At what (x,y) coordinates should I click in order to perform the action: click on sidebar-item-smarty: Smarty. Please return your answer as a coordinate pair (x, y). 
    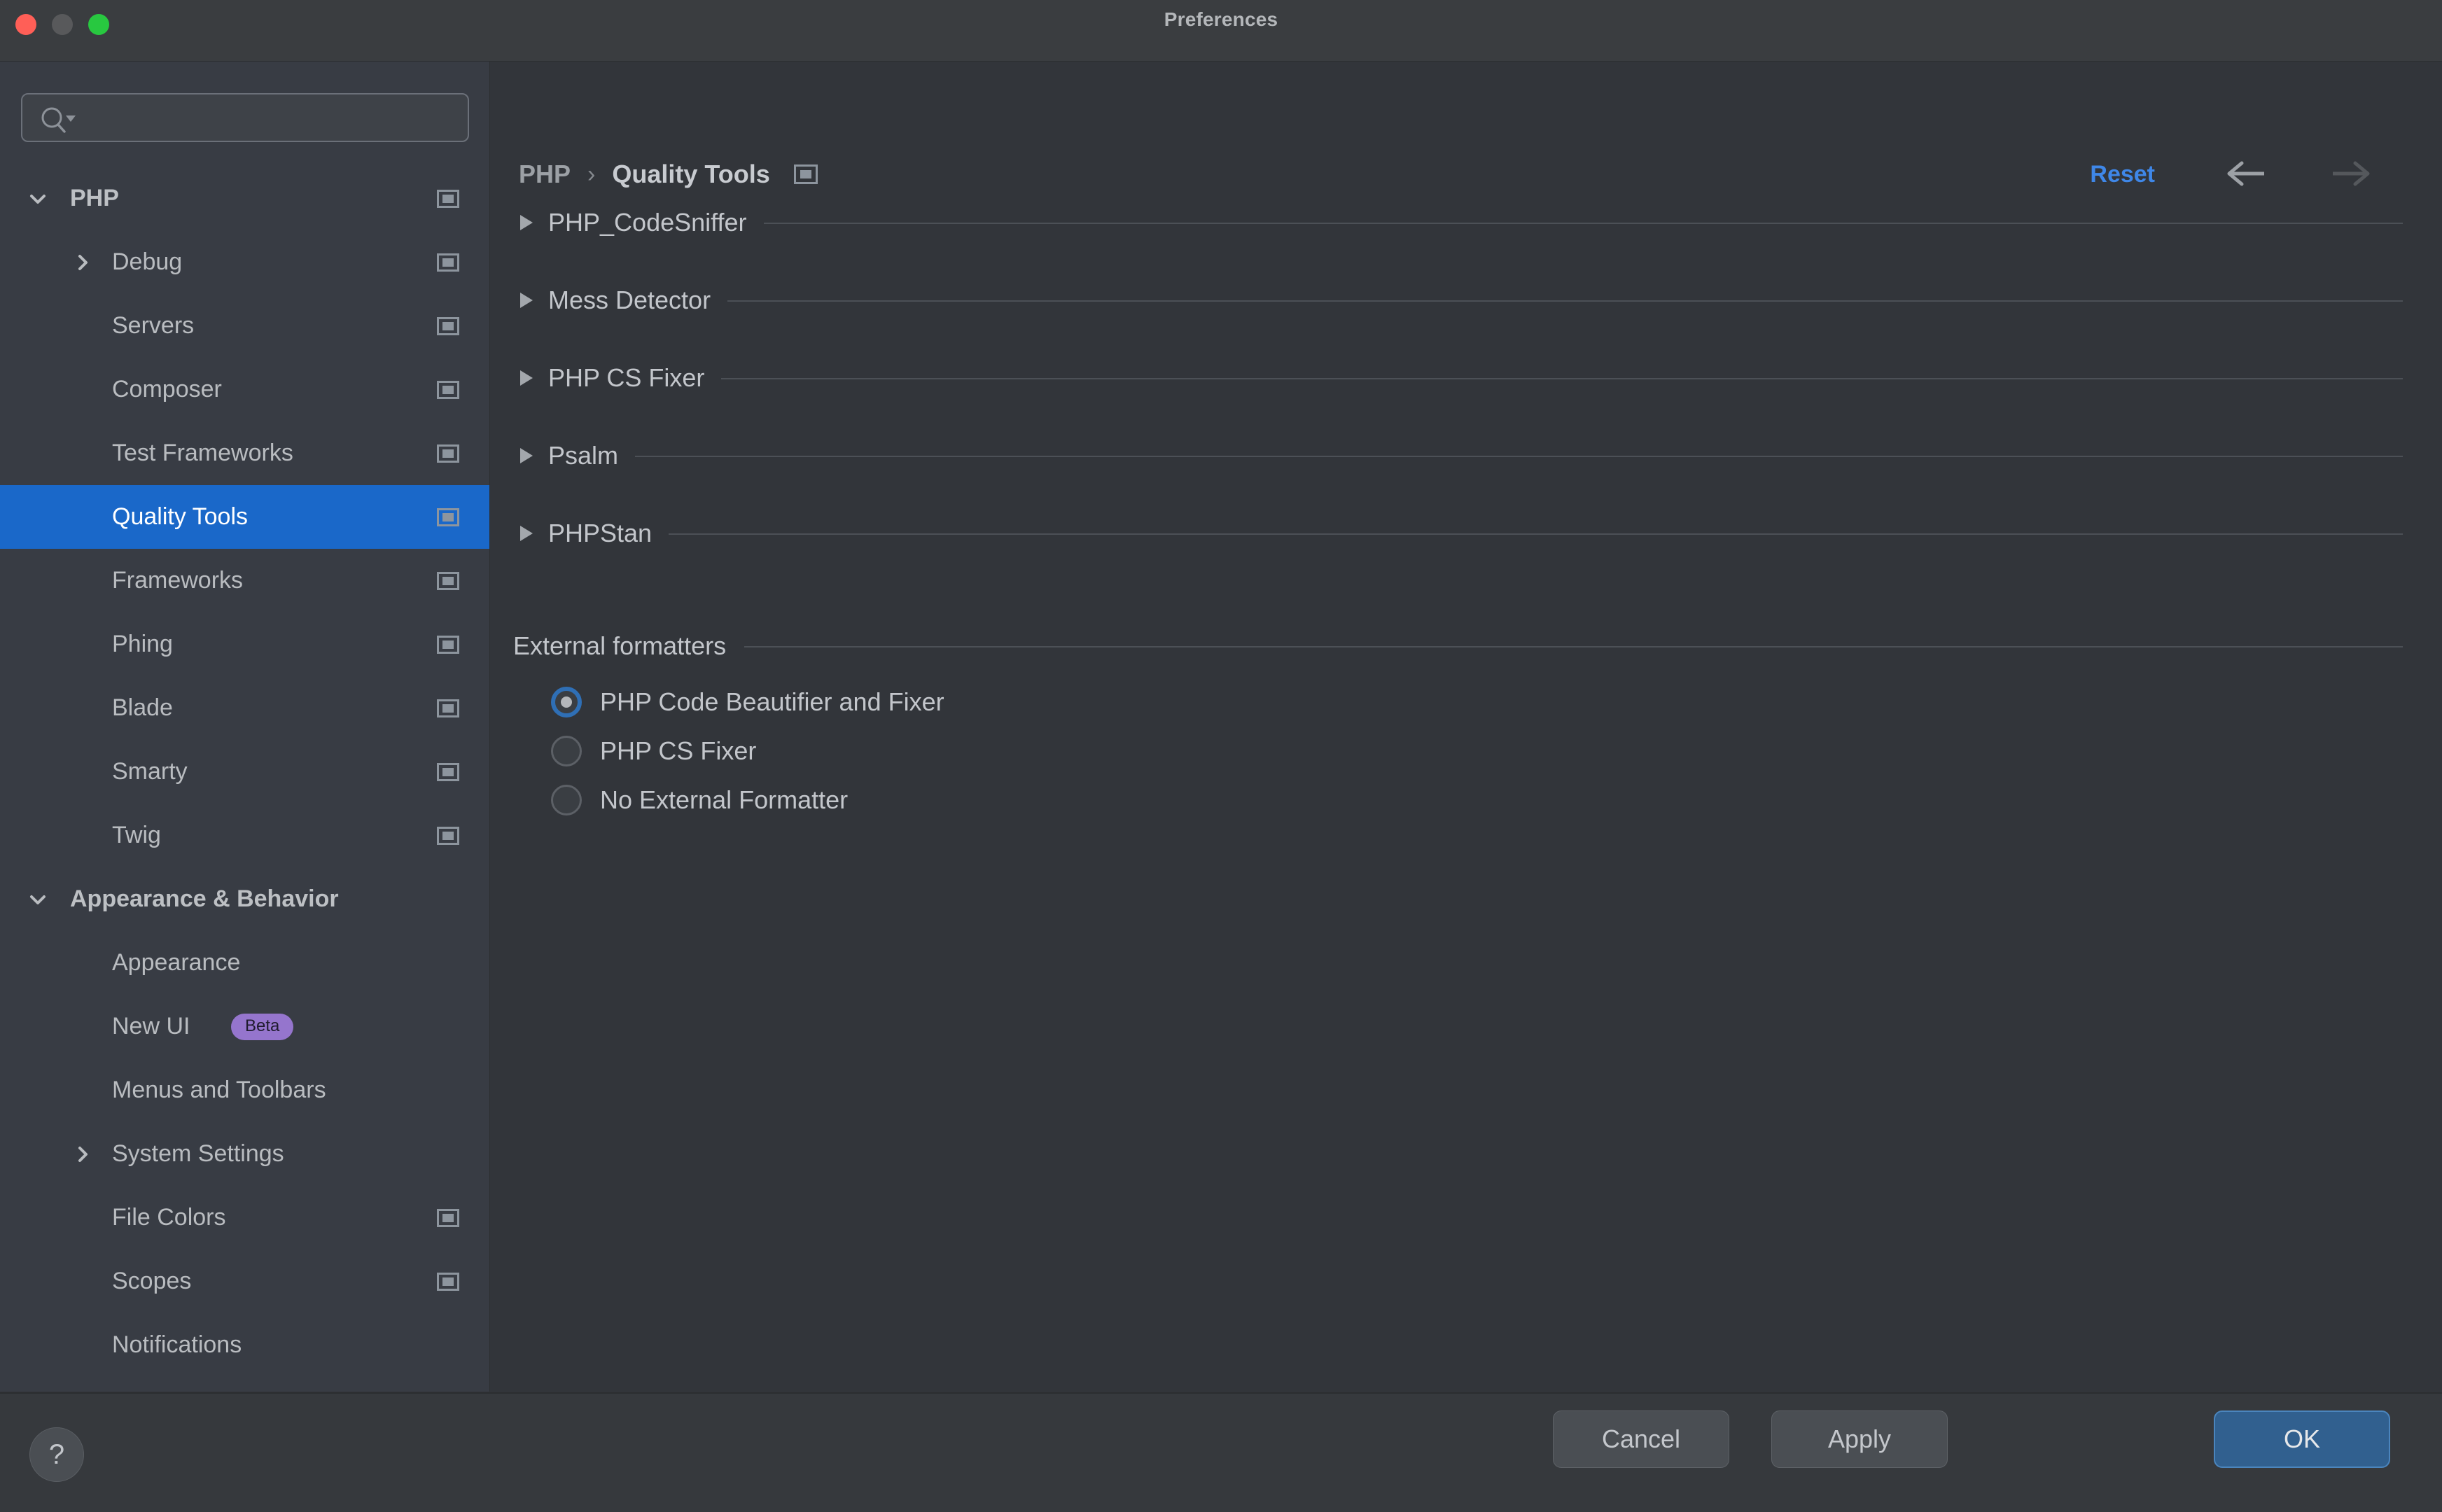
    Looking at the image, I should click on (244, 772).